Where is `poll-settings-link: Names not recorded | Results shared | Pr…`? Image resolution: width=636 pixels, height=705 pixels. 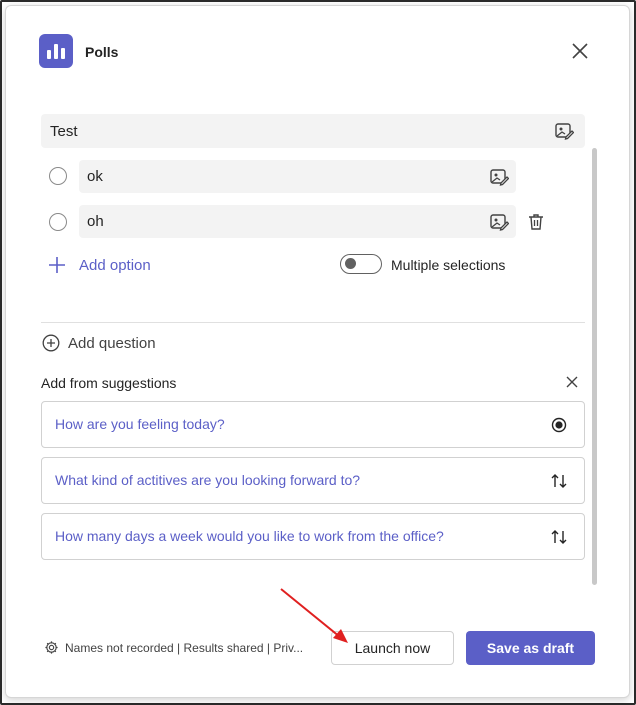
poll-settings-link: Names not recorded | Results shared | Pr… is located at coordinates (173, 647).